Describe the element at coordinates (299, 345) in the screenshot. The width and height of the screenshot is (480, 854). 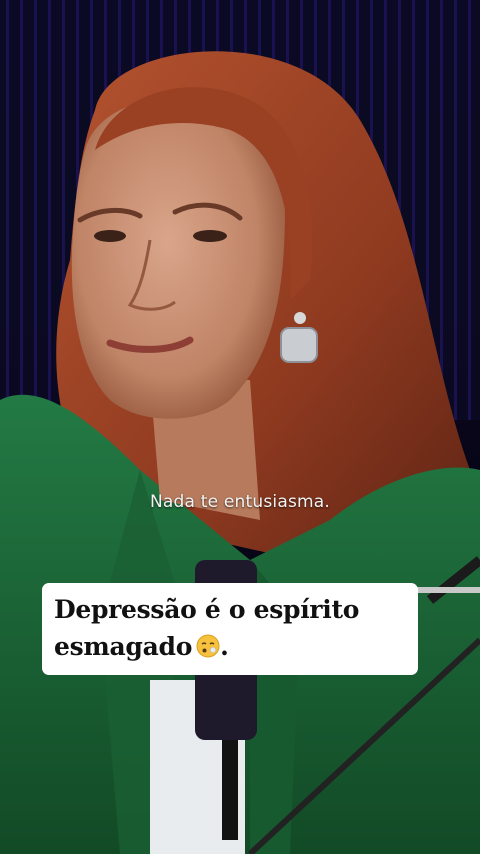
I see `earring` at that location.